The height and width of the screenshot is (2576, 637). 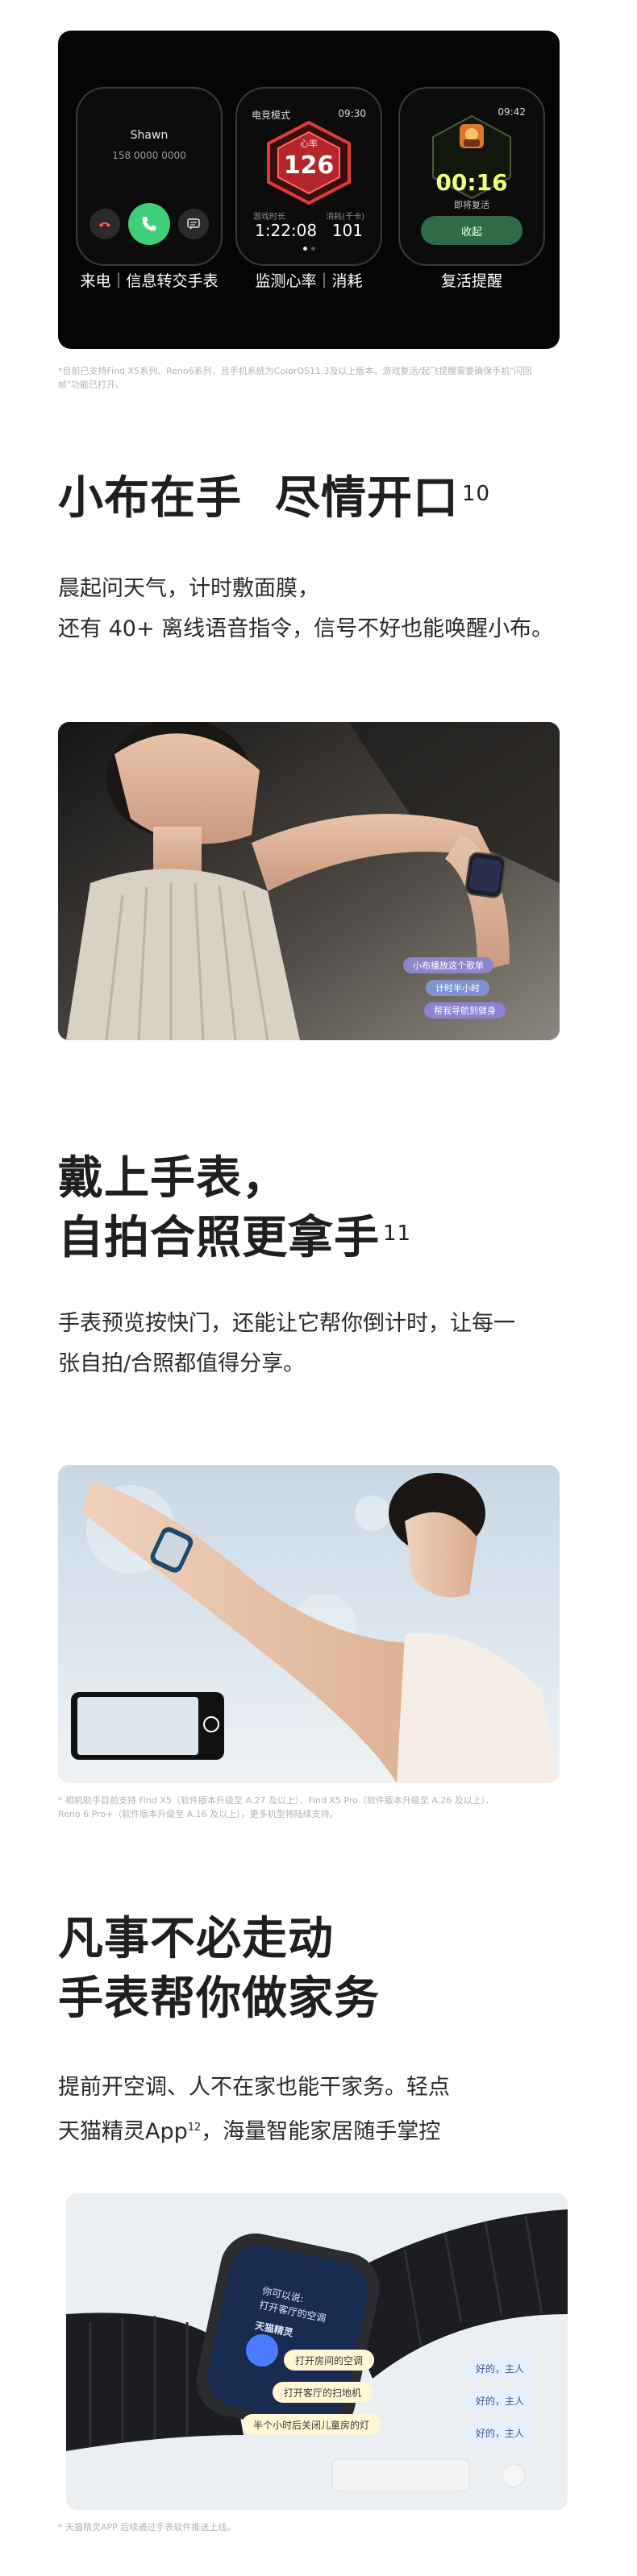 What do you see at coordinates (306, 628) in the screenshot?
I see `body-line: 还有 40+ 离线语音指令，信号不好也能唤醒小布。` at bounding box center [306, 628].